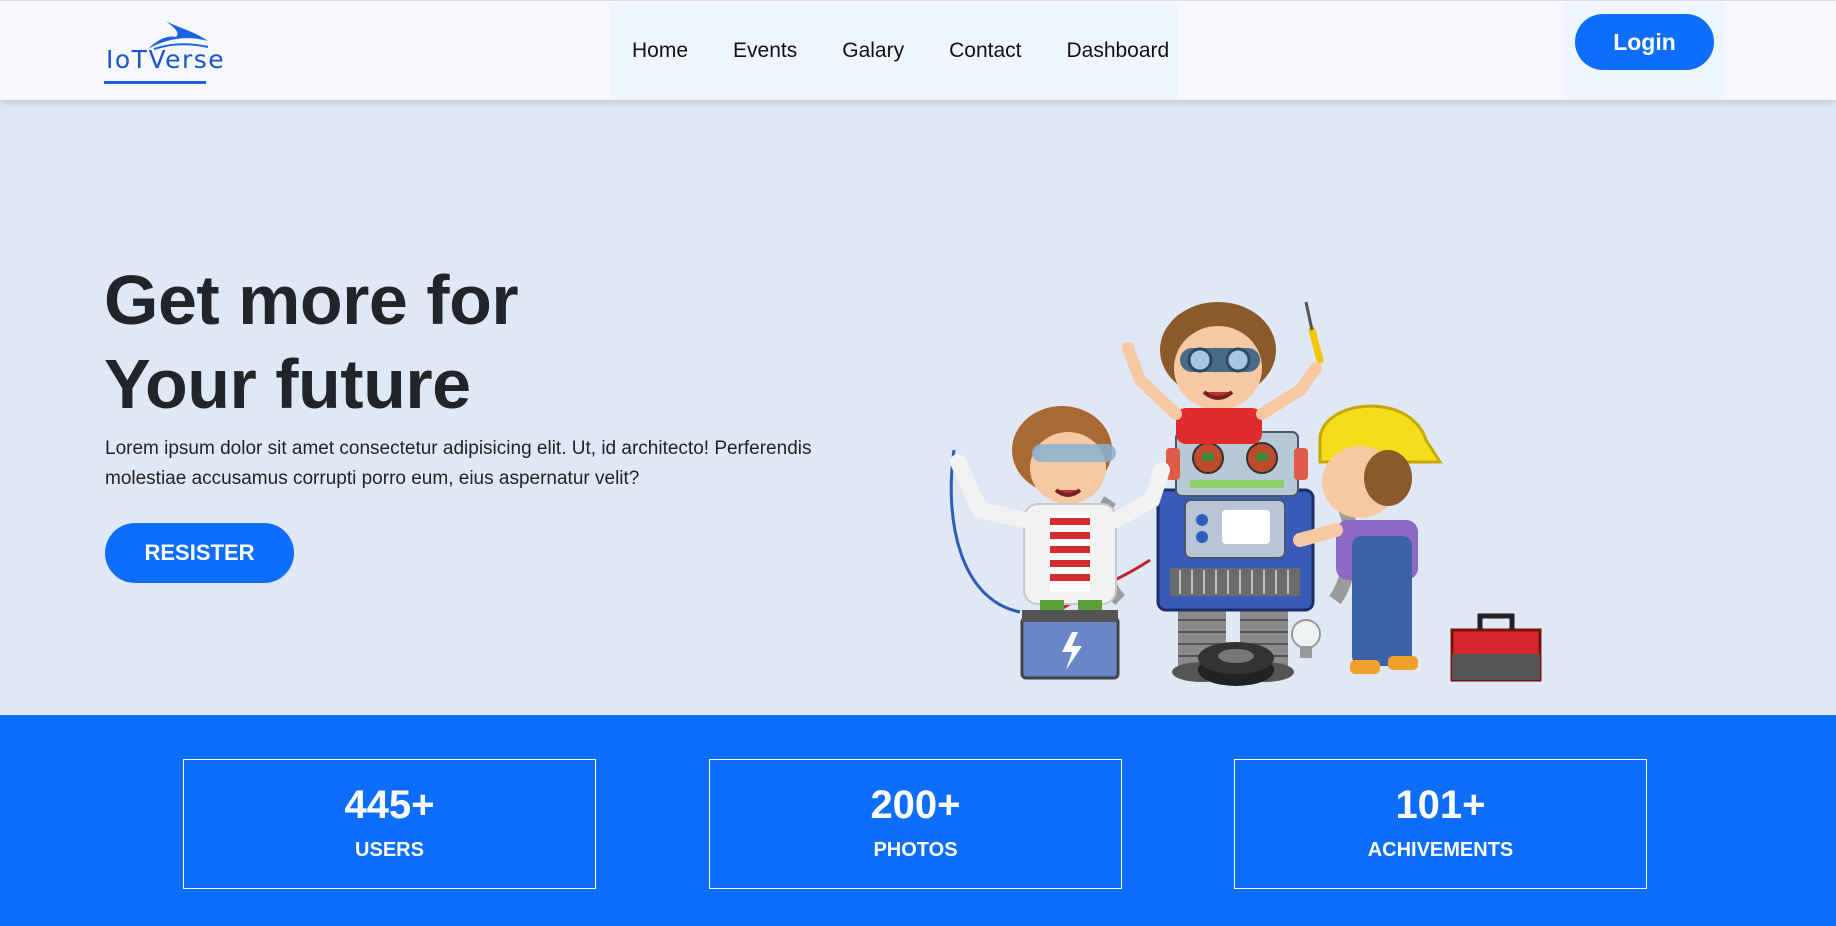 Image resolution: width=1836 pixels, height=926 pixels. What do you see at coordinates (311, 342) in the screenshot?
I see `hero-title: Get more for Your future` at bounding box center [311, 342].